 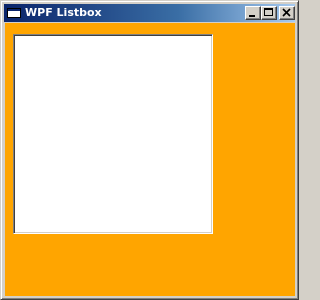 I want to click on maximize-icon, so click(x=268, y=12).